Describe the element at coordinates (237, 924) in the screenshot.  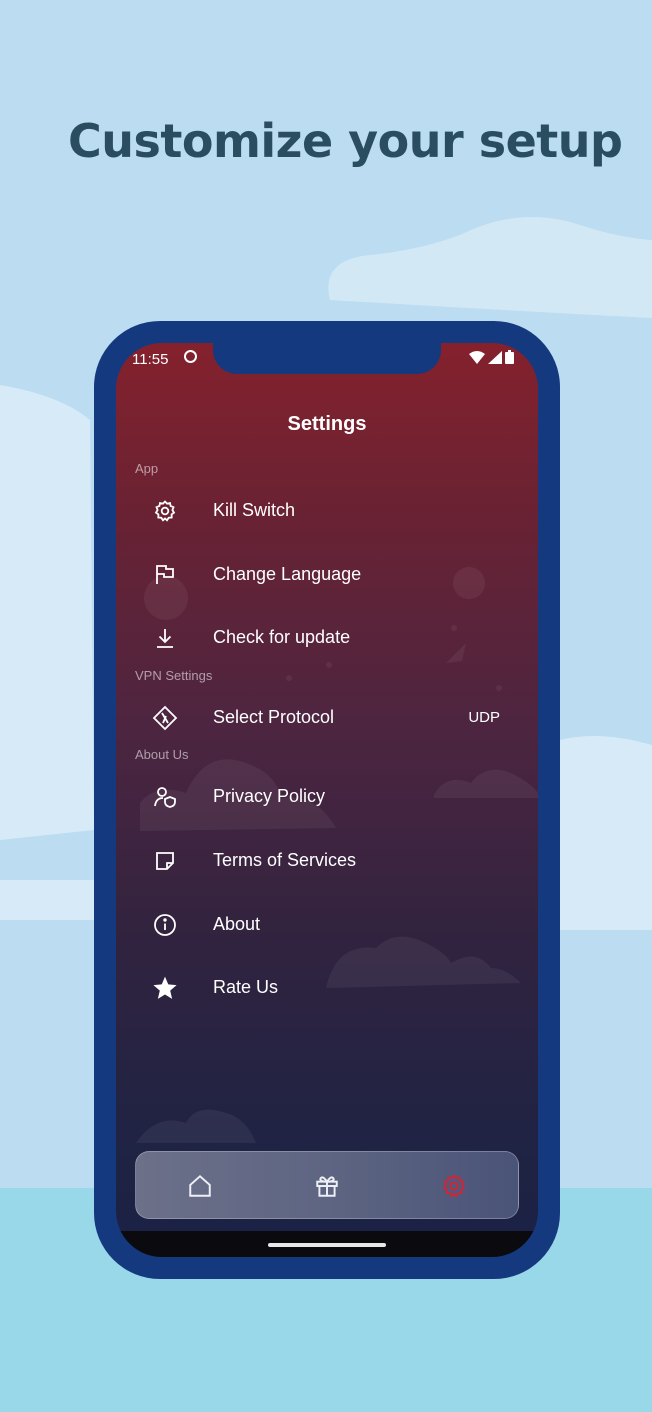
I see `settings-item-label: About` at that location.